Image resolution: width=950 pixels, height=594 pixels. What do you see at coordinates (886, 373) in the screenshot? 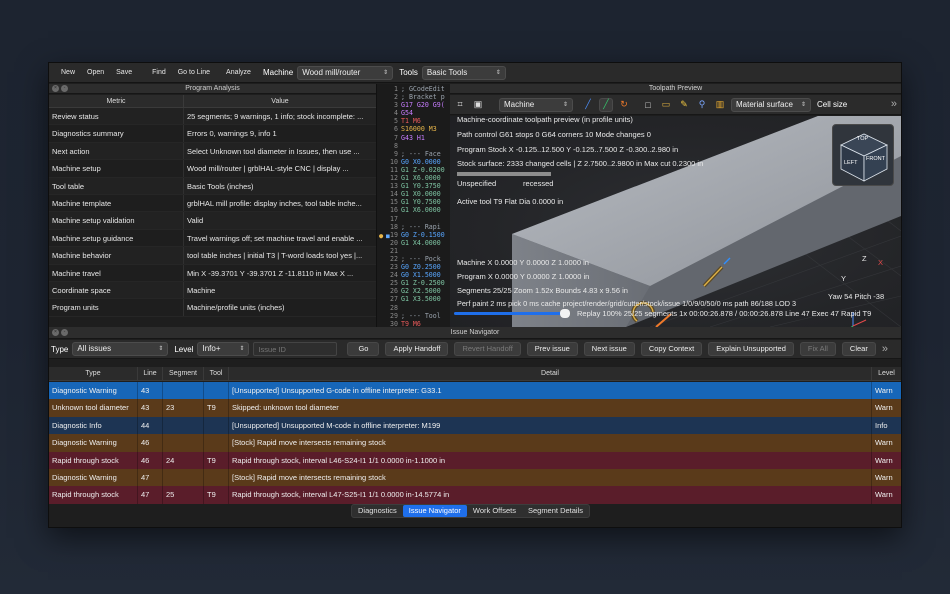
I see `column-header-level: Level` at bounding box center [886, 373].